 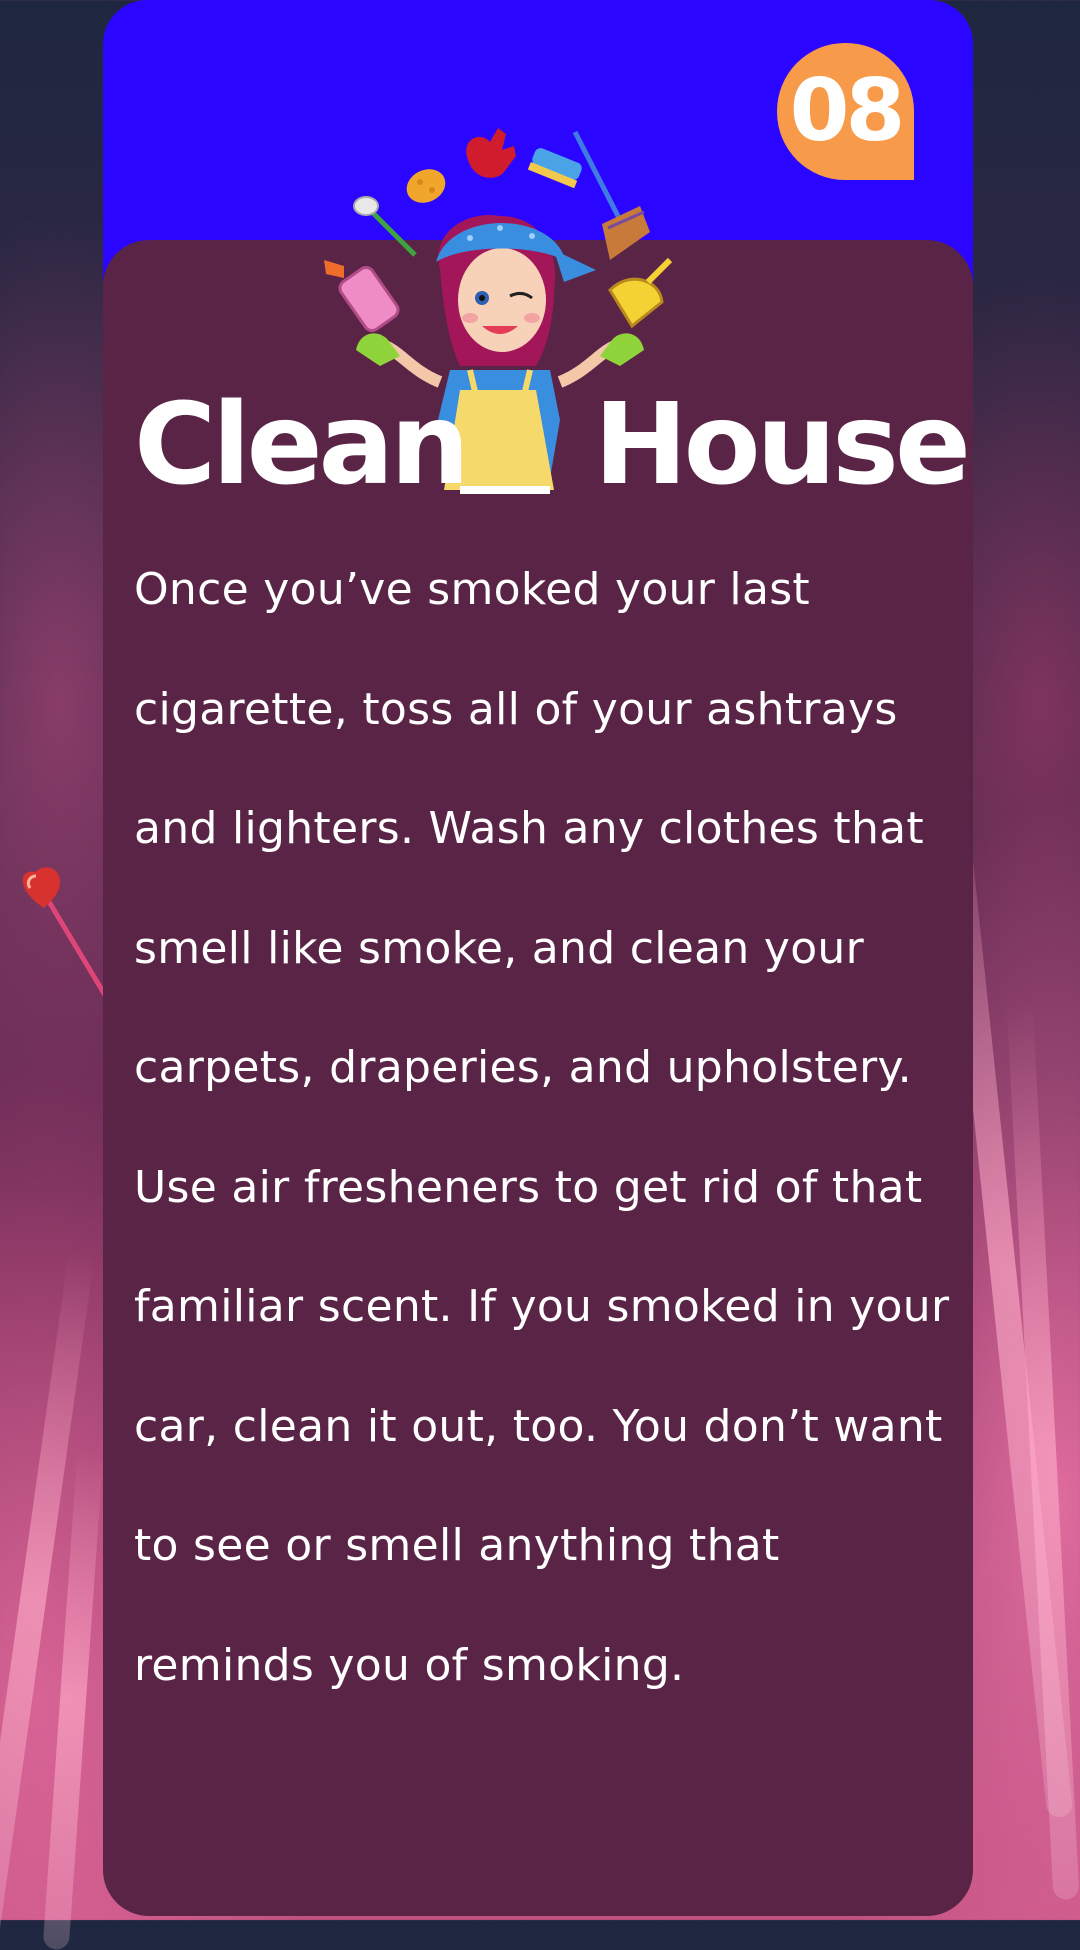 I want to click on slide-number-badge: 08, so click(x=845, y=111).